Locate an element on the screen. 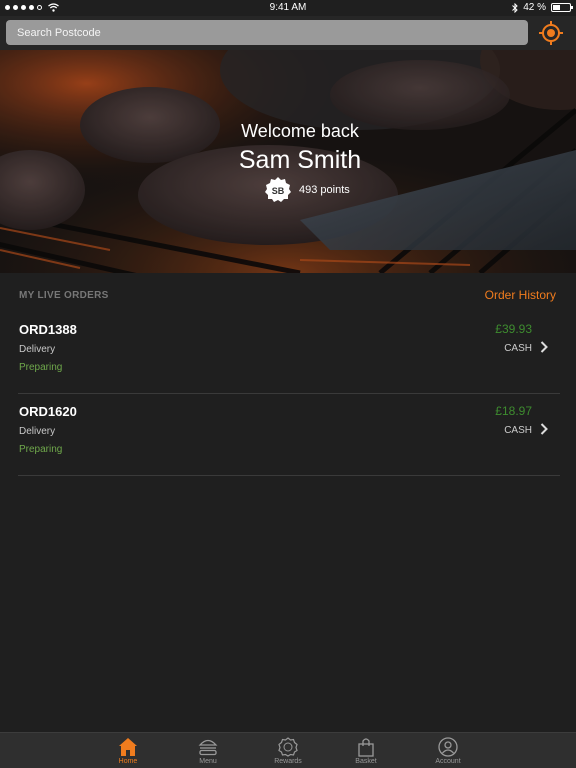  badge-text: SB is located at coordinates (278, 191).